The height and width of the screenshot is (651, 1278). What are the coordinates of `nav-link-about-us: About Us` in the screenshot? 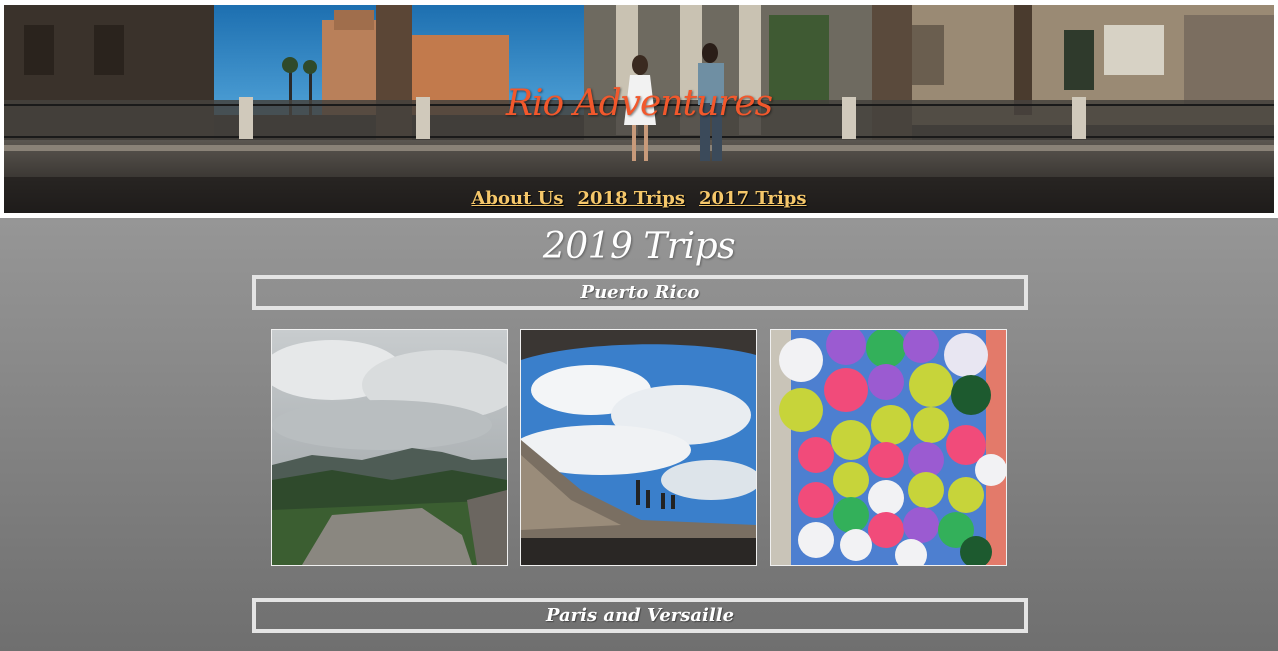 It's located at (517, 198).